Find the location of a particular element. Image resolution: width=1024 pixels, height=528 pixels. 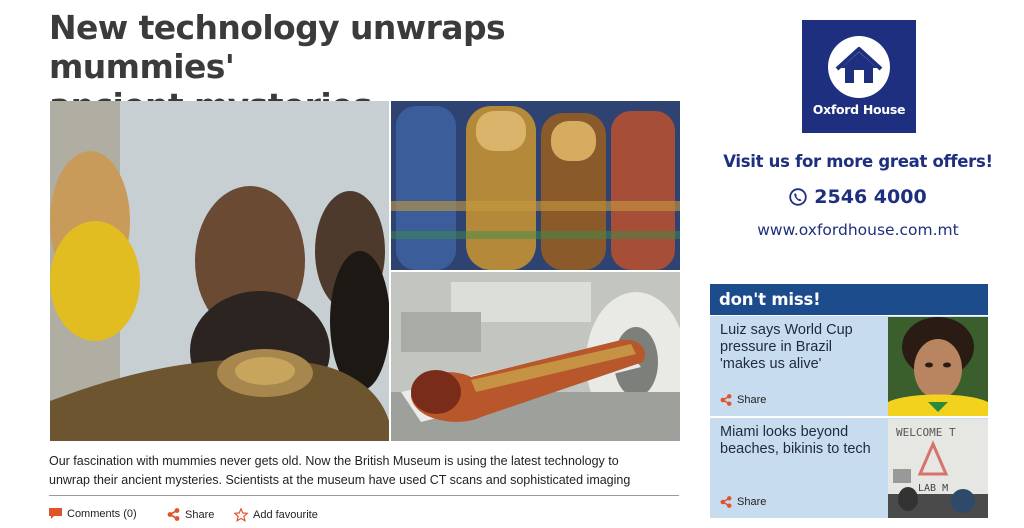

add-favourite-button: Add favourite is located at coordinates (276, 515).